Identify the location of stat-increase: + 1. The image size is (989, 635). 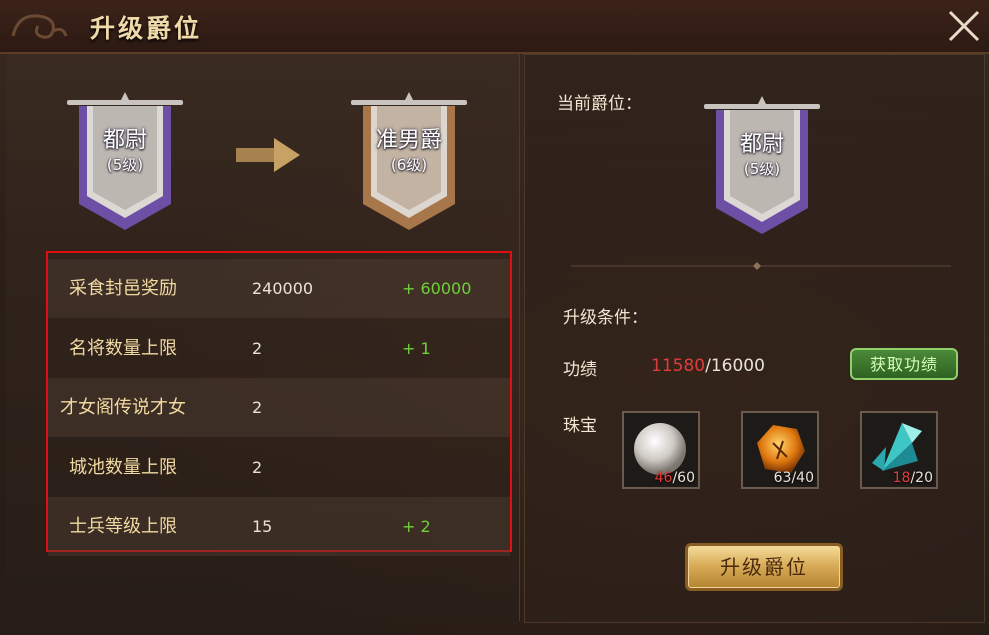
(416, 348).